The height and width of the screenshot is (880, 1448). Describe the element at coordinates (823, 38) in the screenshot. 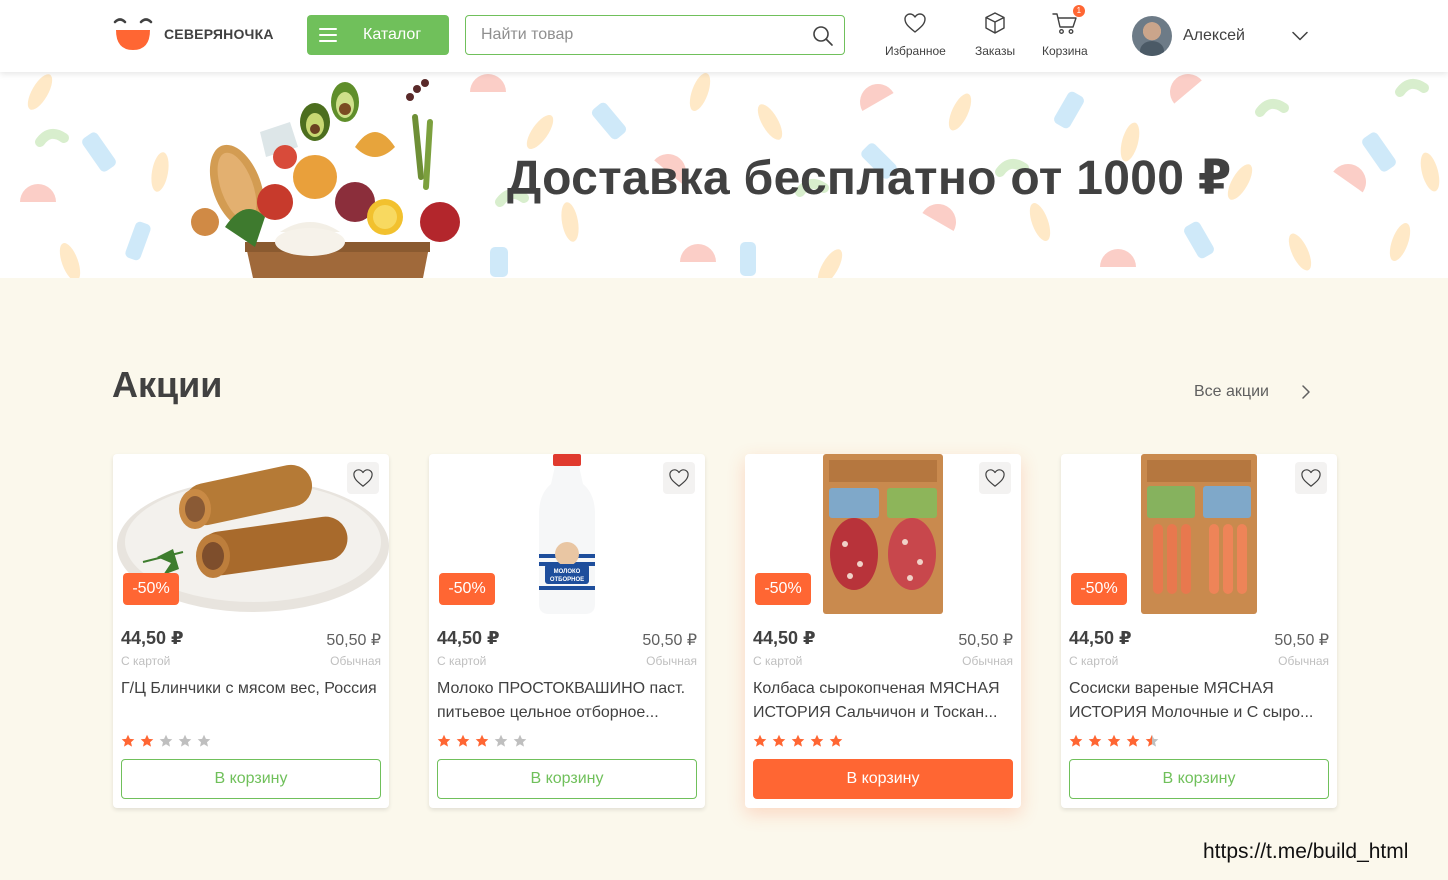

I see `search-icon` at that location.